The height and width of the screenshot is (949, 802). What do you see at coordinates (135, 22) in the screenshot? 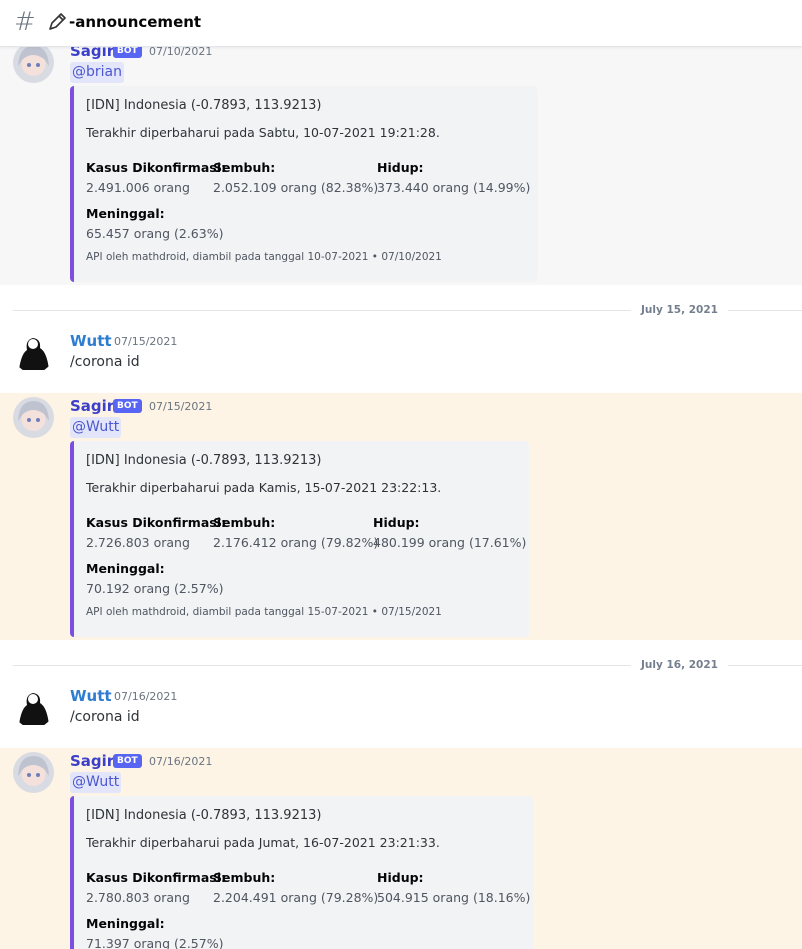
I see `channel-name: -announcement` at bounding box center [135, 22].